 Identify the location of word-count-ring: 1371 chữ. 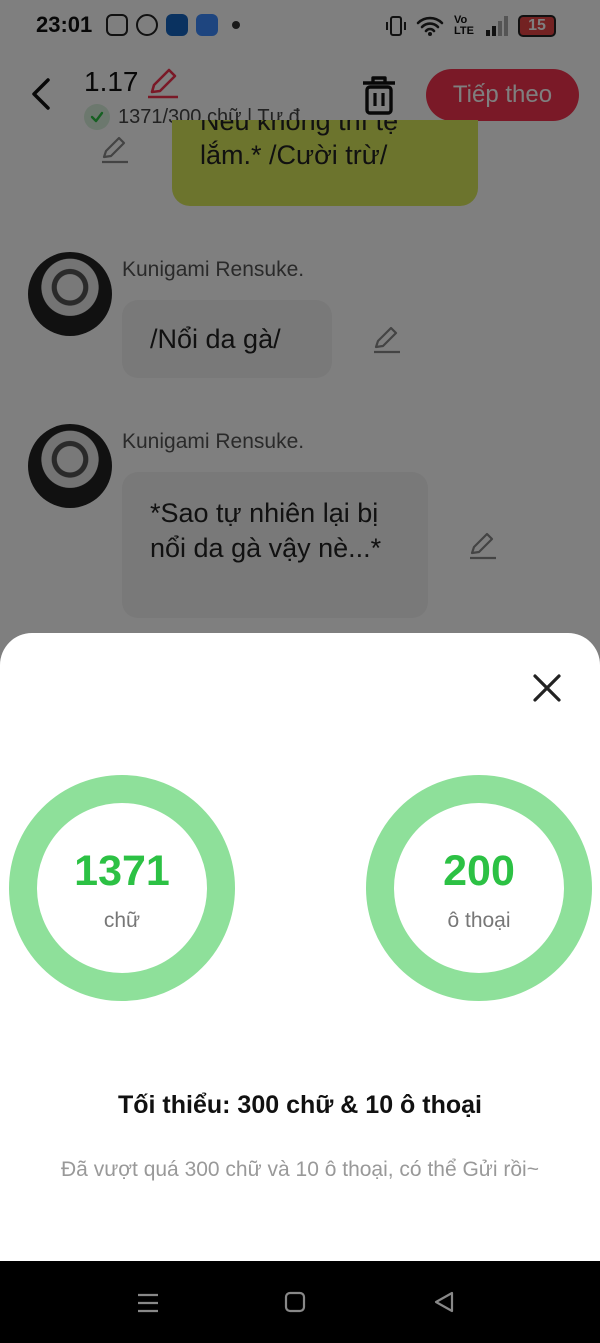
(122, 888).